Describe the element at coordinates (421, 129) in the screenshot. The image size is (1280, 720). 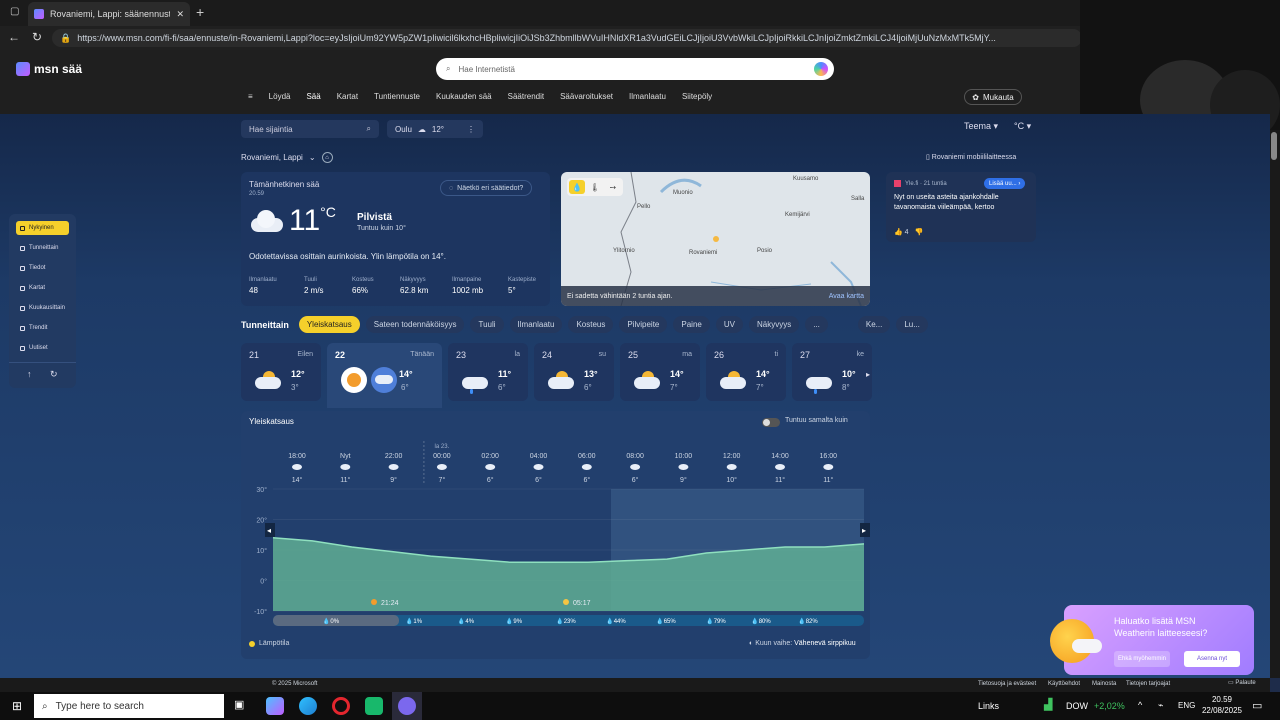
I see `cloud-icon: ☁` at that location.